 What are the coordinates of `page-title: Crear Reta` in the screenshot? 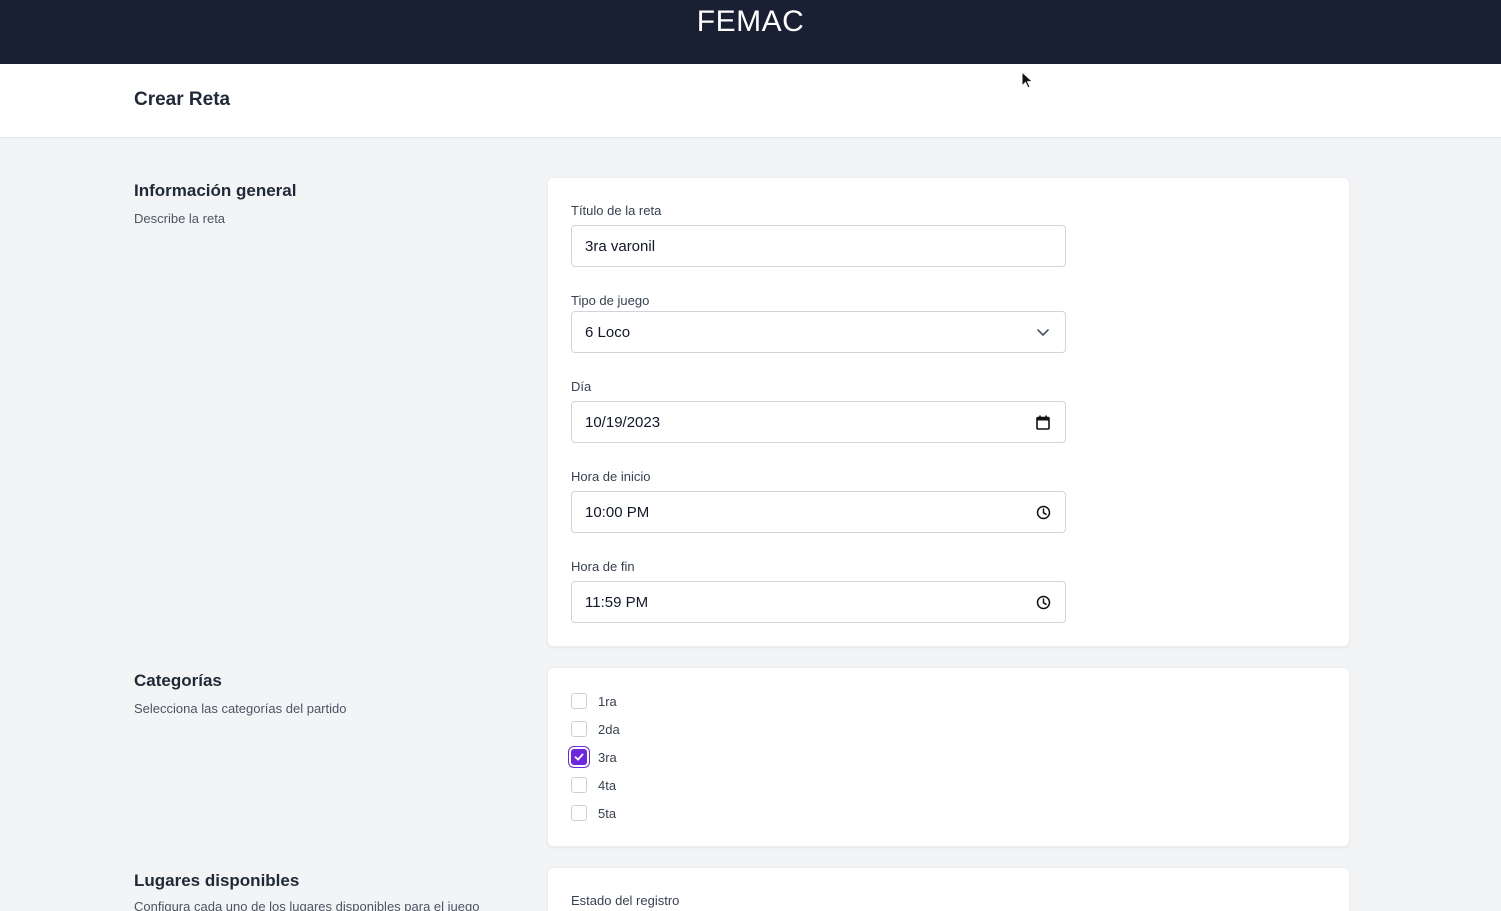 It's located at (182, 99).